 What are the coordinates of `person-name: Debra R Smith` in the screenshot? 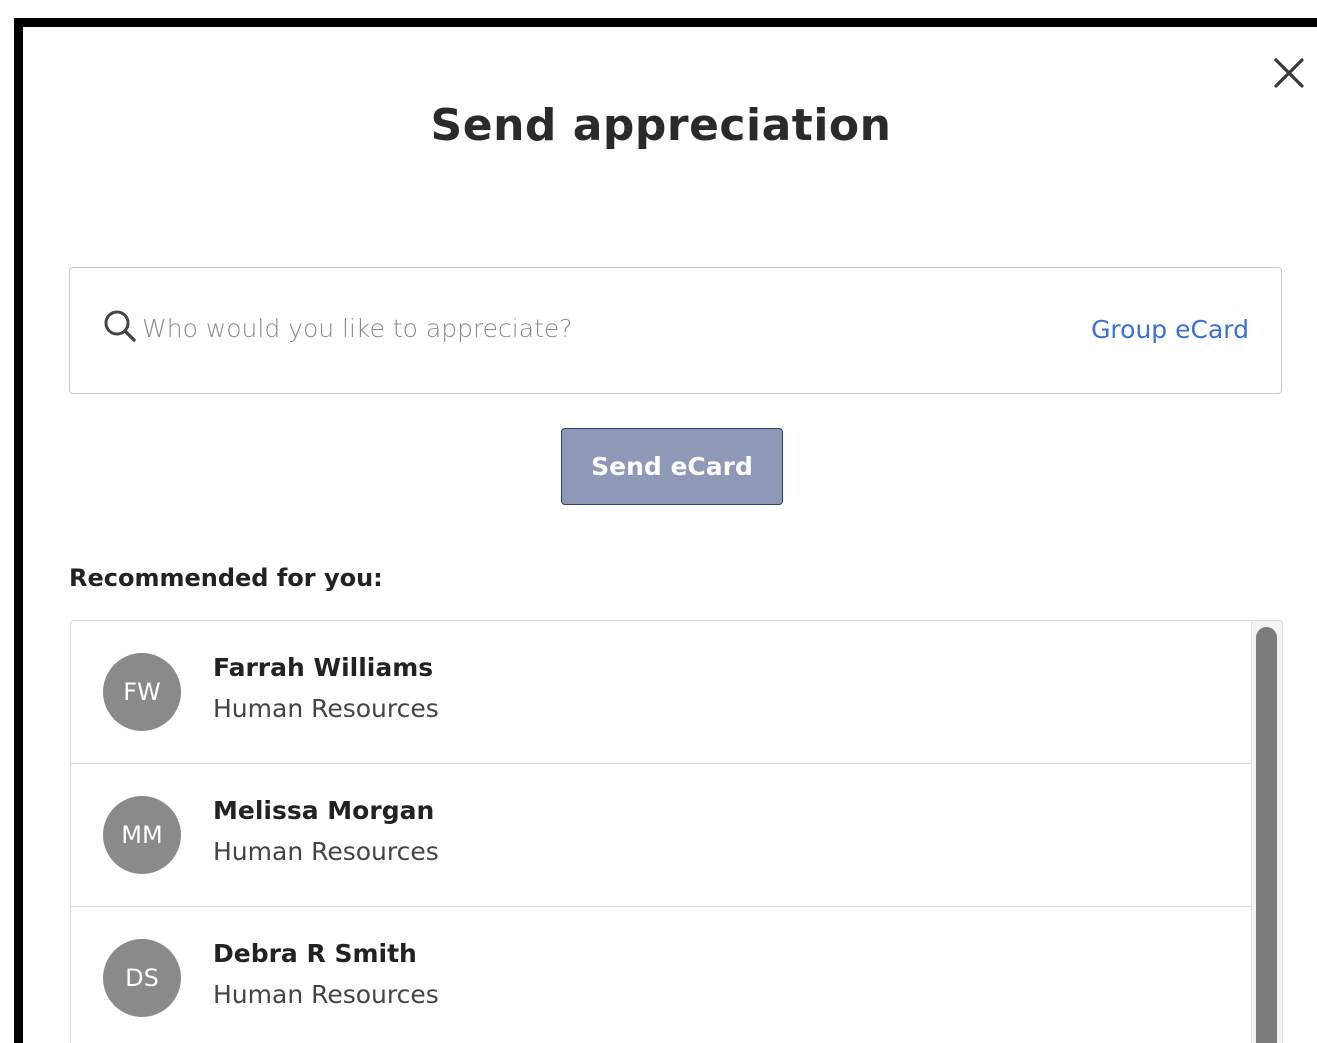 It's located at (315, 953).